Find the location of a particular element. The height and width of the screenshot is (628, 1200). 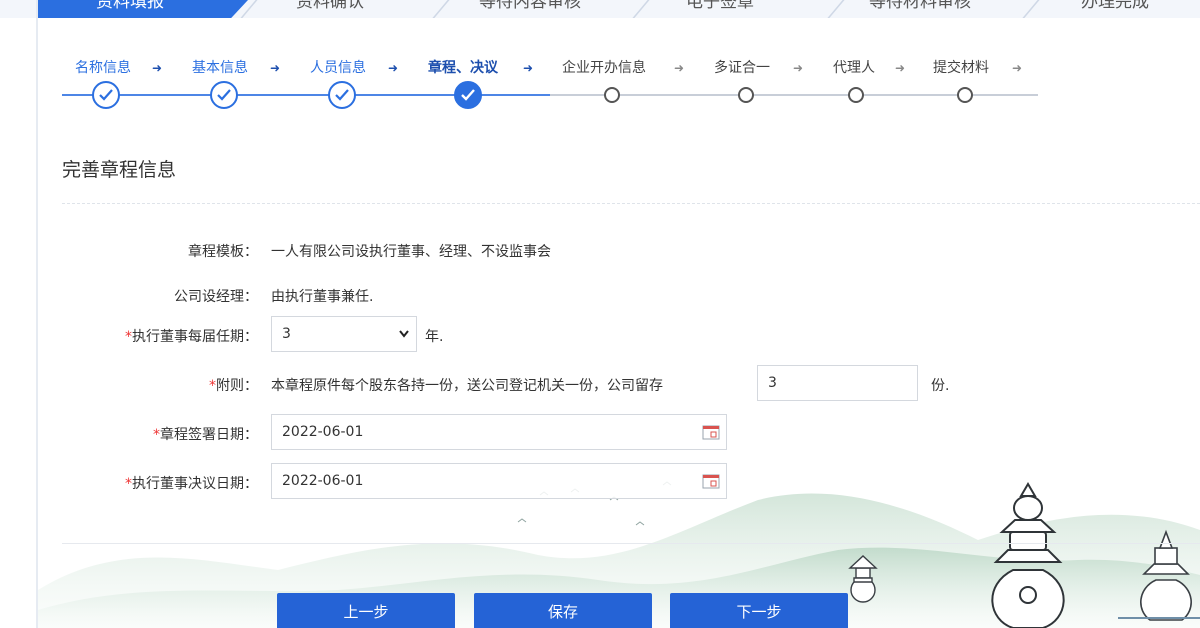

step-name-info: 名称信息 is located at coordinates (103, 68).